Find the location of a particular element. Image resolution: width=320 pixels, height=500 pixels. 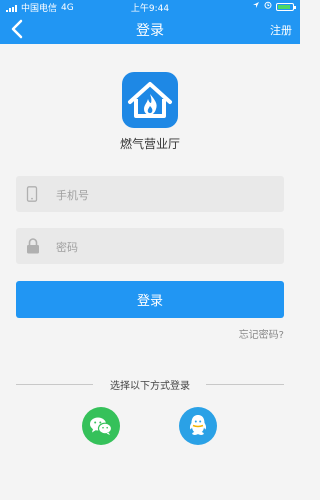

divider-right is located at coordinates (245, 384).